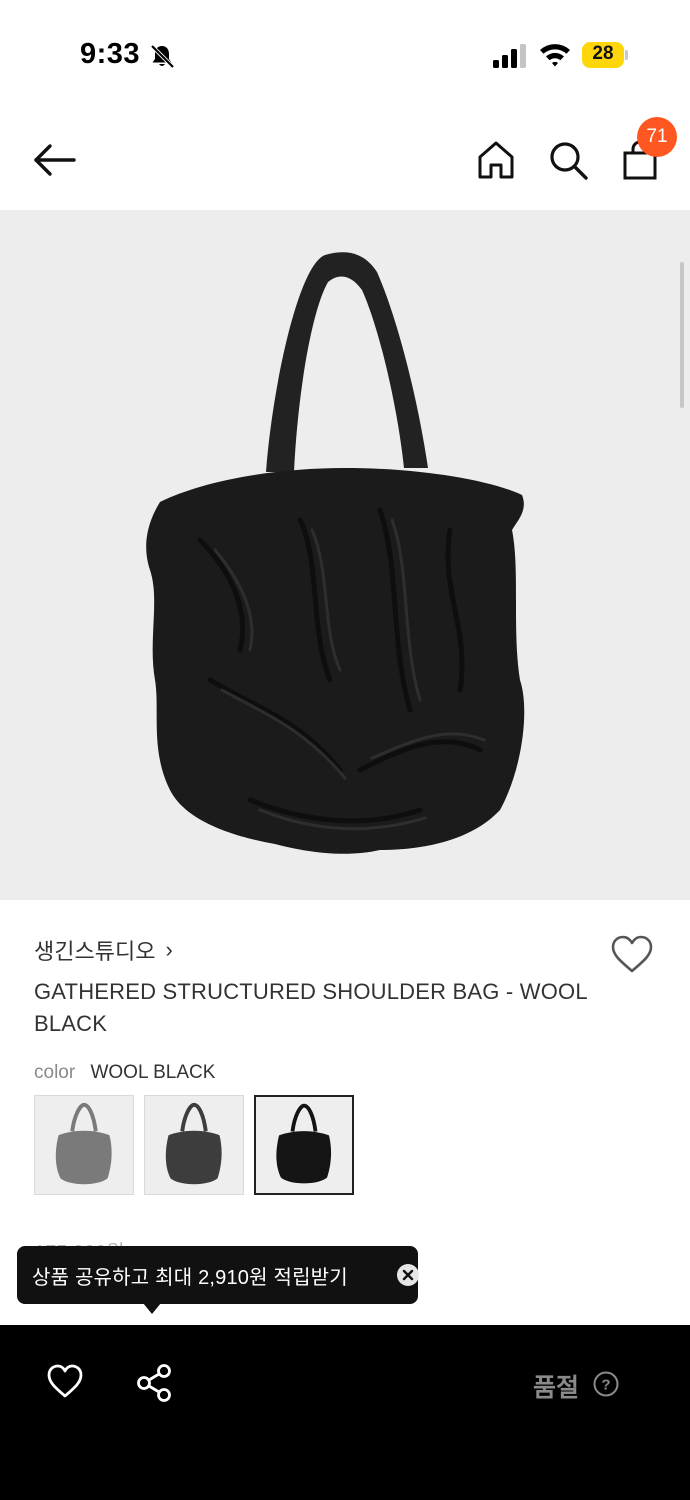 This screenshot has width=690, height=1500. What do you see at coordinates (54, 160) in the screenshot?
I see `back-arrow-icon` at bounding box center [54, 160].